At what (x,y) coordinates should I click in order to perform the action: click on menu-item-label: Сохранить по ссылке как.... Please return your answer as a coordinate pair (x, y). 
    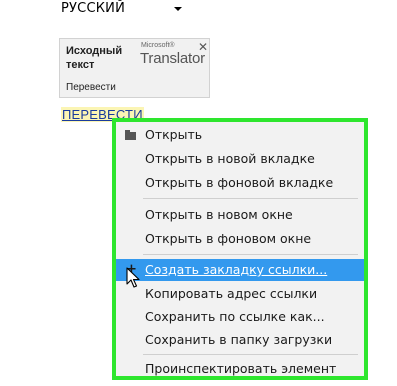
    Looking at the image, I should click on (235, 316).